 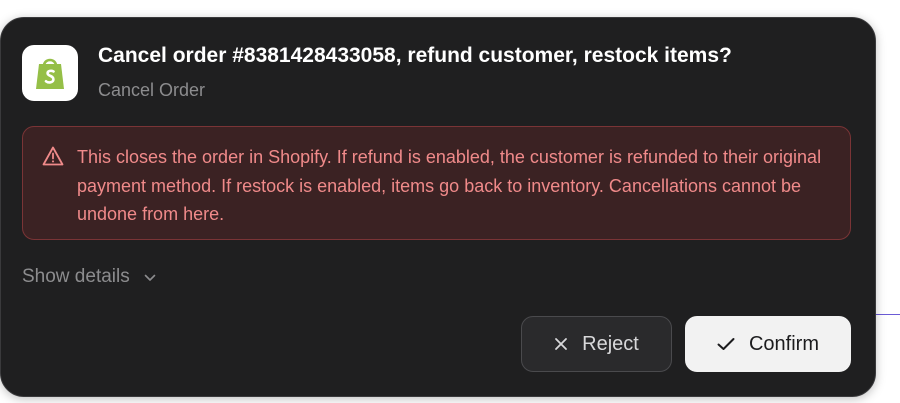 What do you see at coordinates (726, 344) in the screenshot?
I see `check-icon` at bounding box center [726, 344].